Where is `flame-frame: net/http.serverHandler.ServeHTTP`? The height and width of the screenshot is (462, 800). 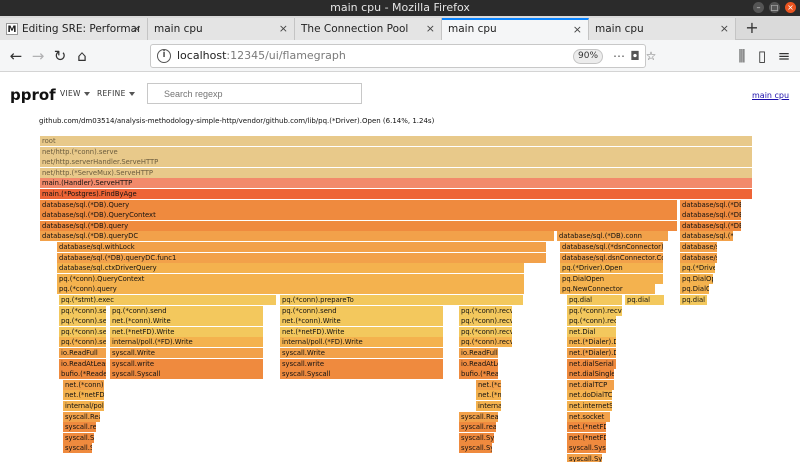 flame-frame: net/http.serverHandler.ServeHTTP is located at coordinates (396, 162).